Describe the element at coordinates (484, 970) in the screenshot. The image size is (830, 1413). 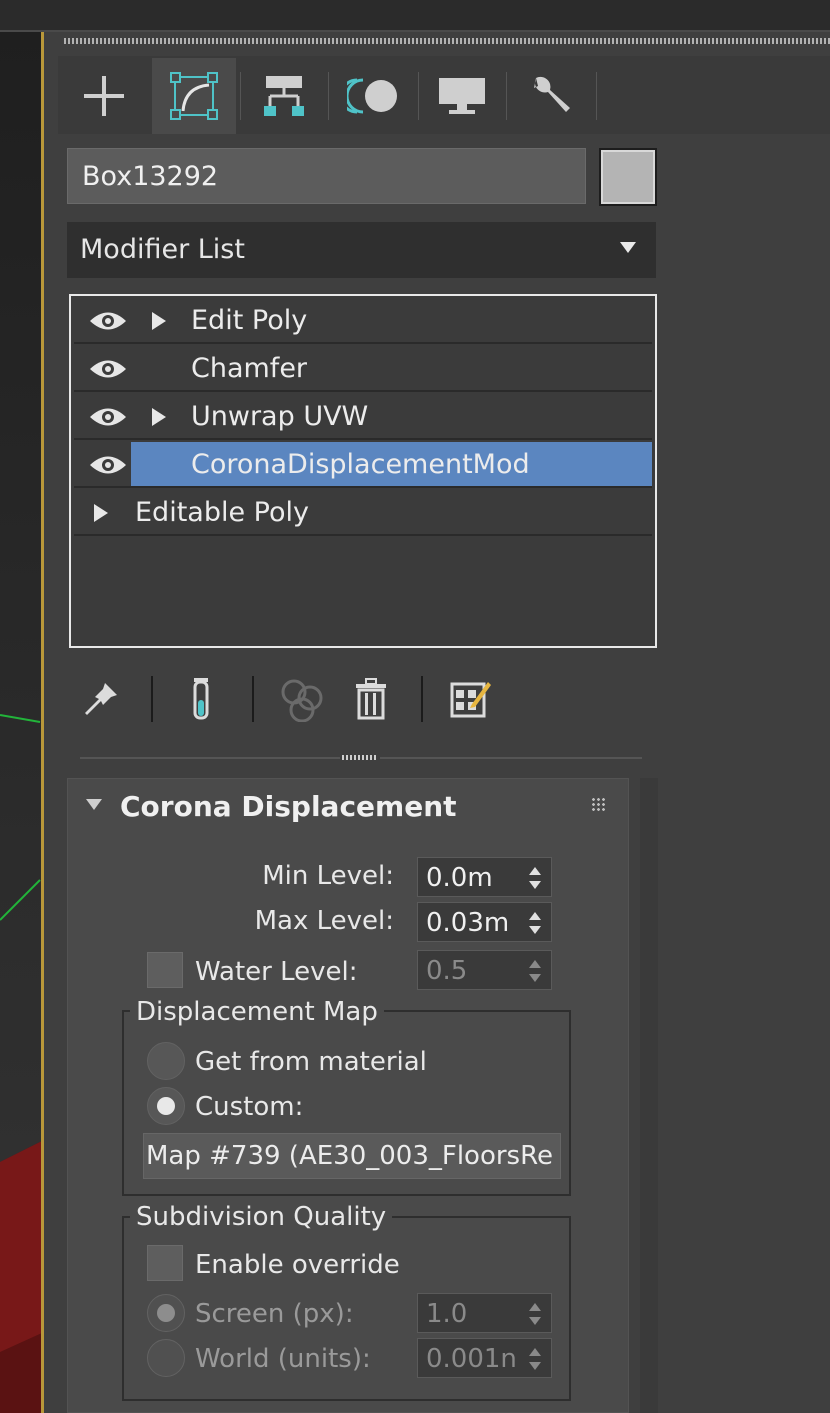
I see `water-level-spinner: 0.5` at that location.